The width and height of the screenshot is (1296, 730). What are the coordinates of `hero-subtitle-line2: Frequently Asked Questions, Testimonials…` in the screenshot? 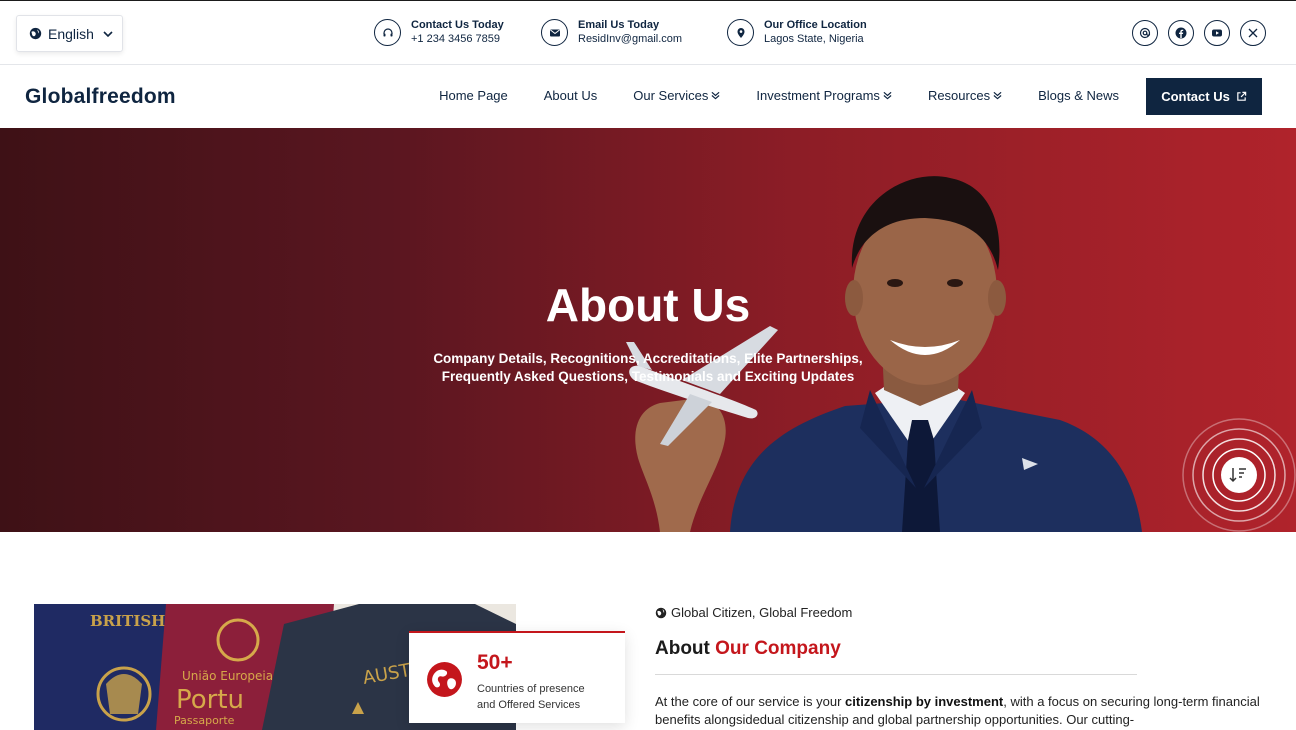 It's located at (648, 376).